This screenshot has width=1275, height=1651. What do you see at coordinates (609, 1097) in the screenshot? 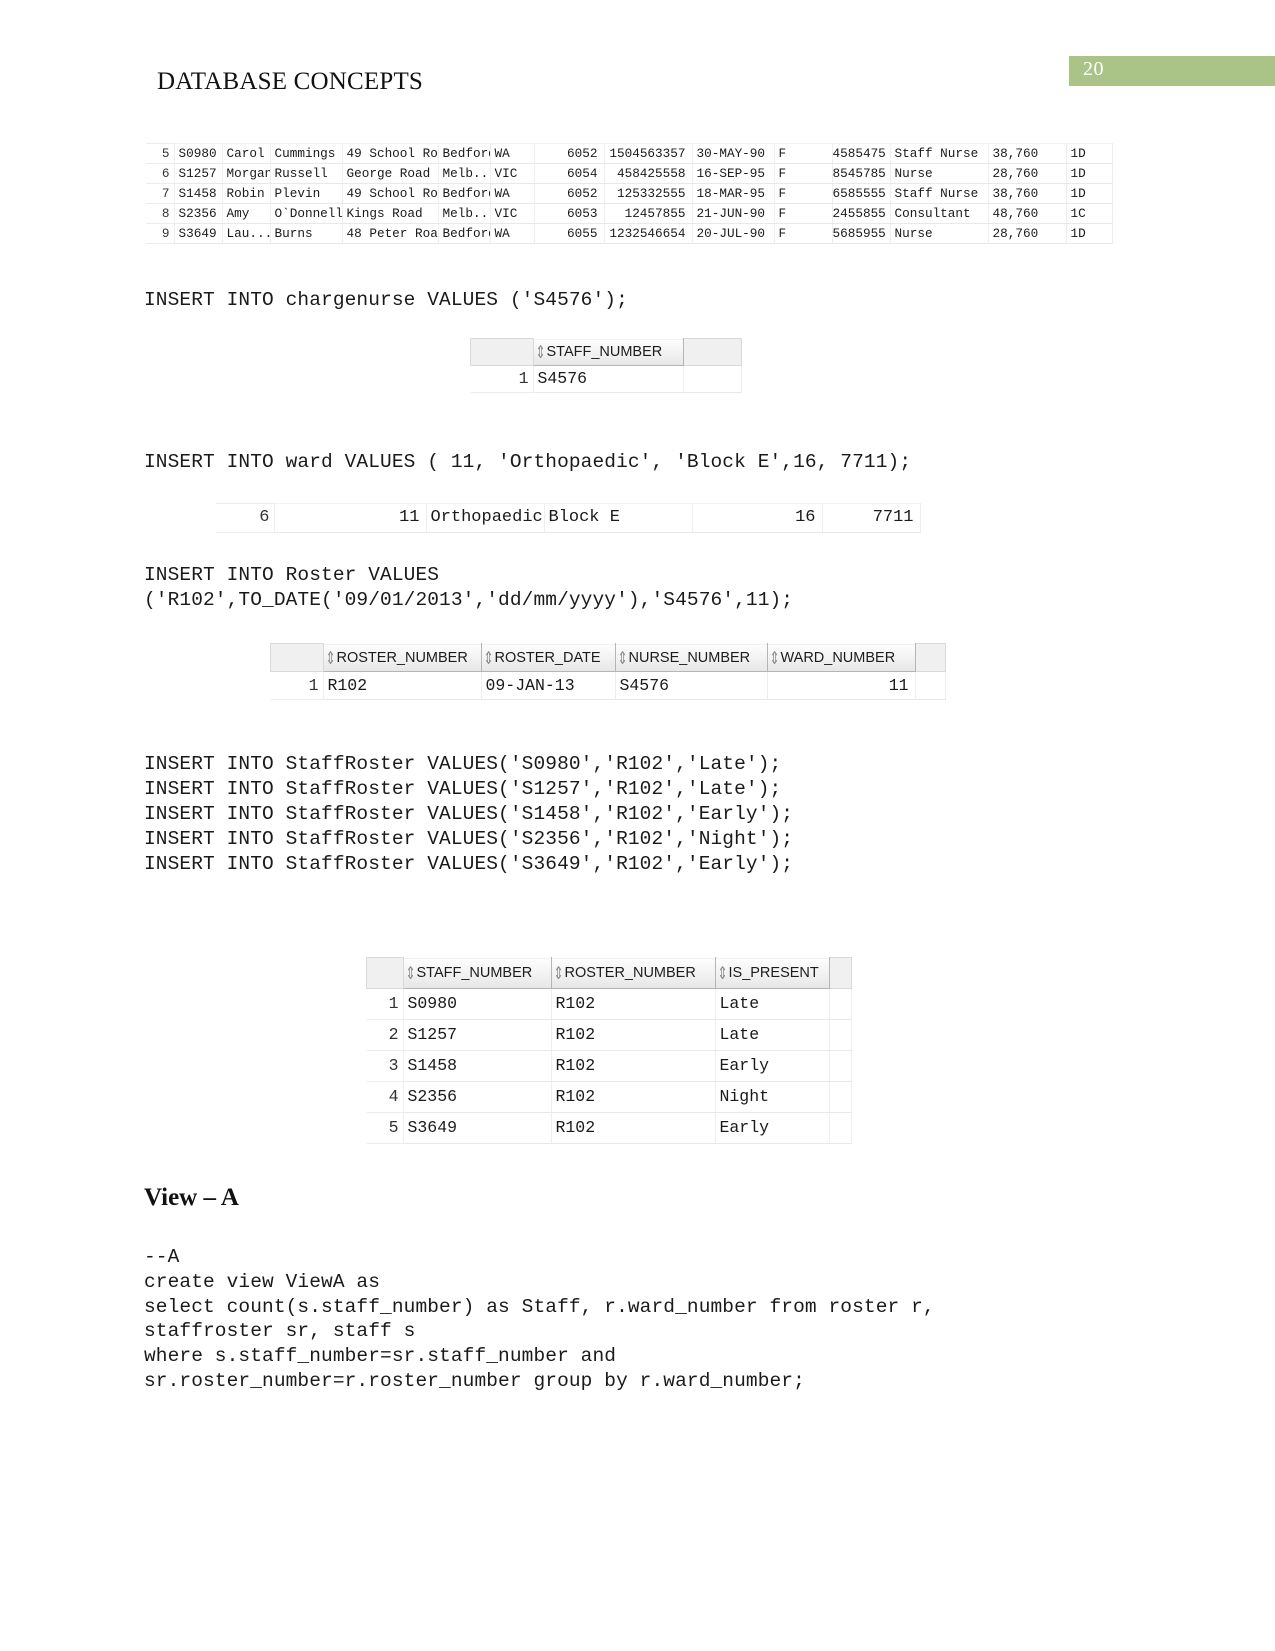
I see `table-row: 4 S2356 R102 Night` at bounding box center [609, 1097].